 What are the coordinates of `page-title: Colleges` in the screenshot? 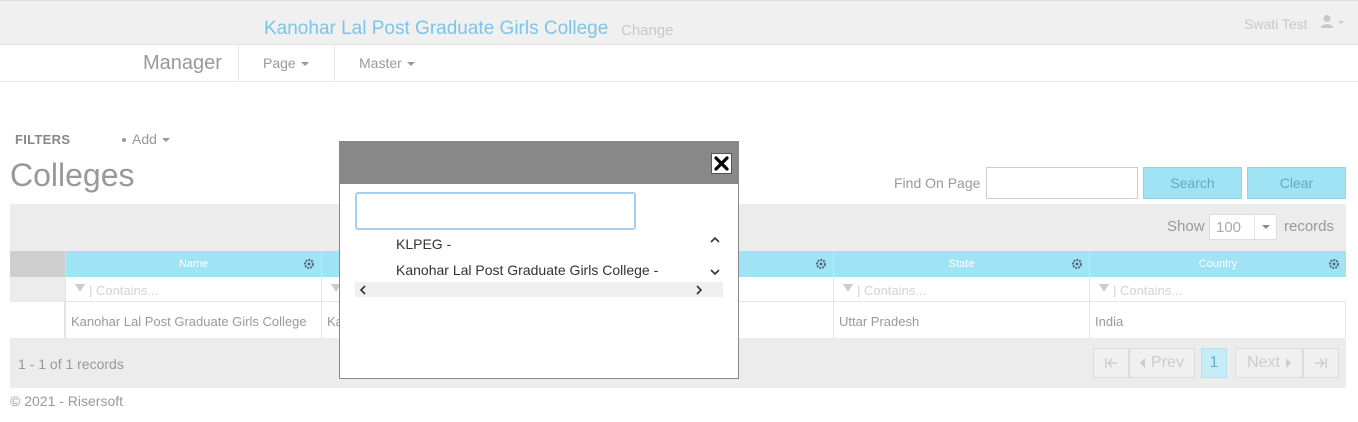 It's located at (72, 175).